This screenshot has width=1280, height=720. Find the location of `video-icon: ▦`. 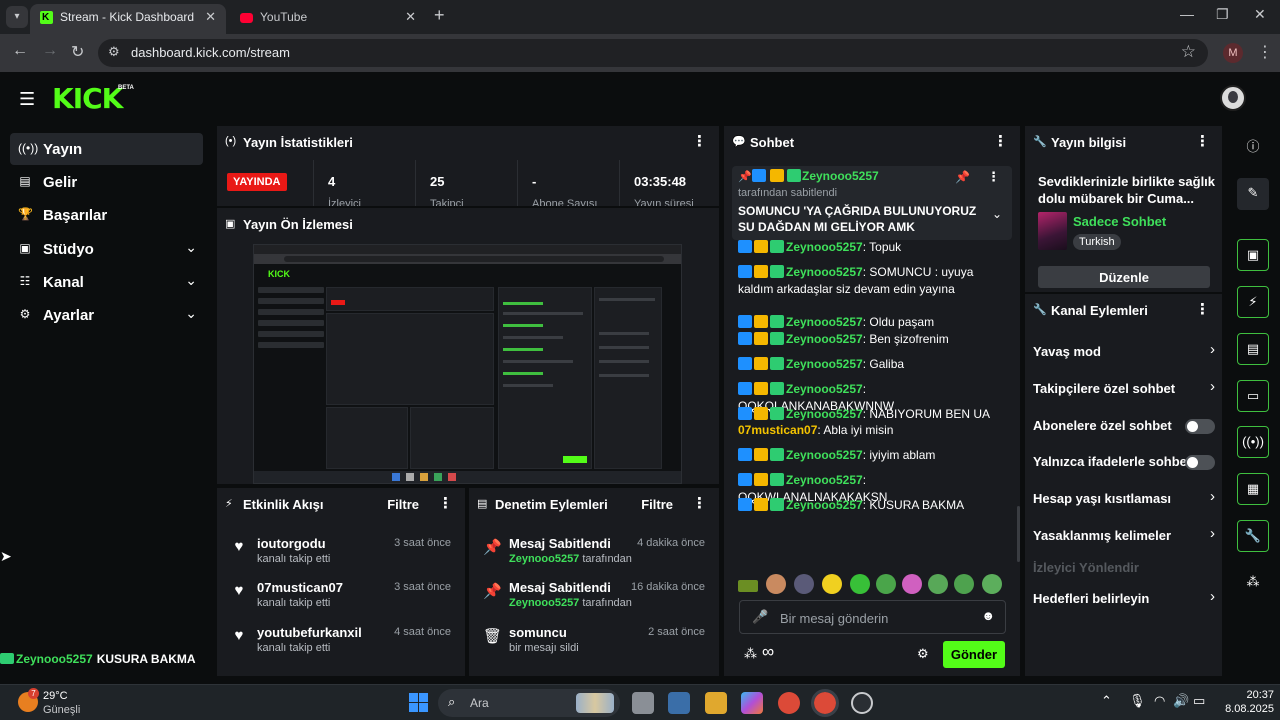

video-icon: ▦ is located at coordinates (1253, 489).